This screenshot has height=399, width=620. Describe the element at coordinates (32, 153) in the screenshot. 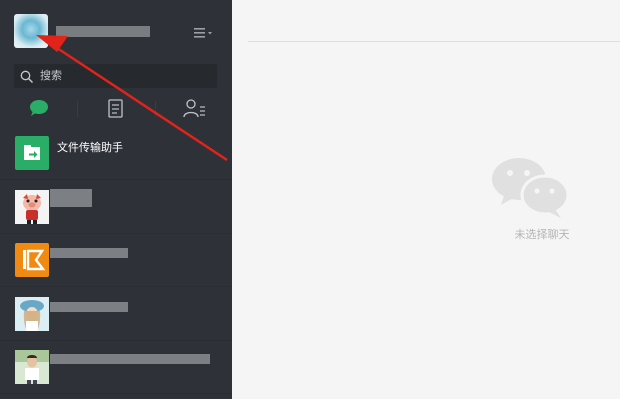

I see `file-transfer-icon` at that location.